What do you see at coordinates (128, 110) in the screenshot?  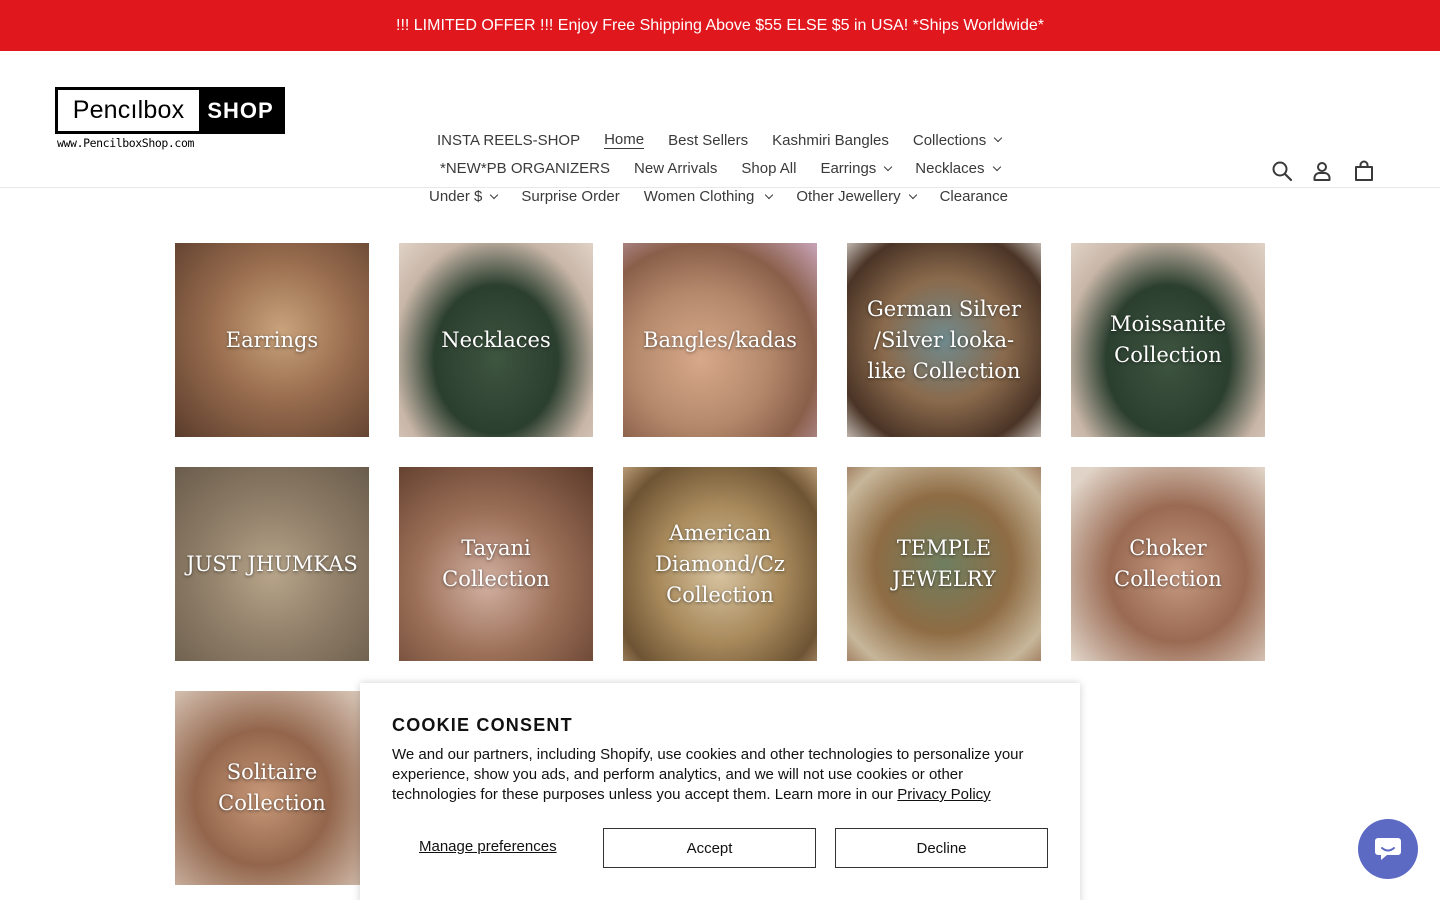 I see `logo-left-text: Pencılbox` at bounding box center [128, 110].